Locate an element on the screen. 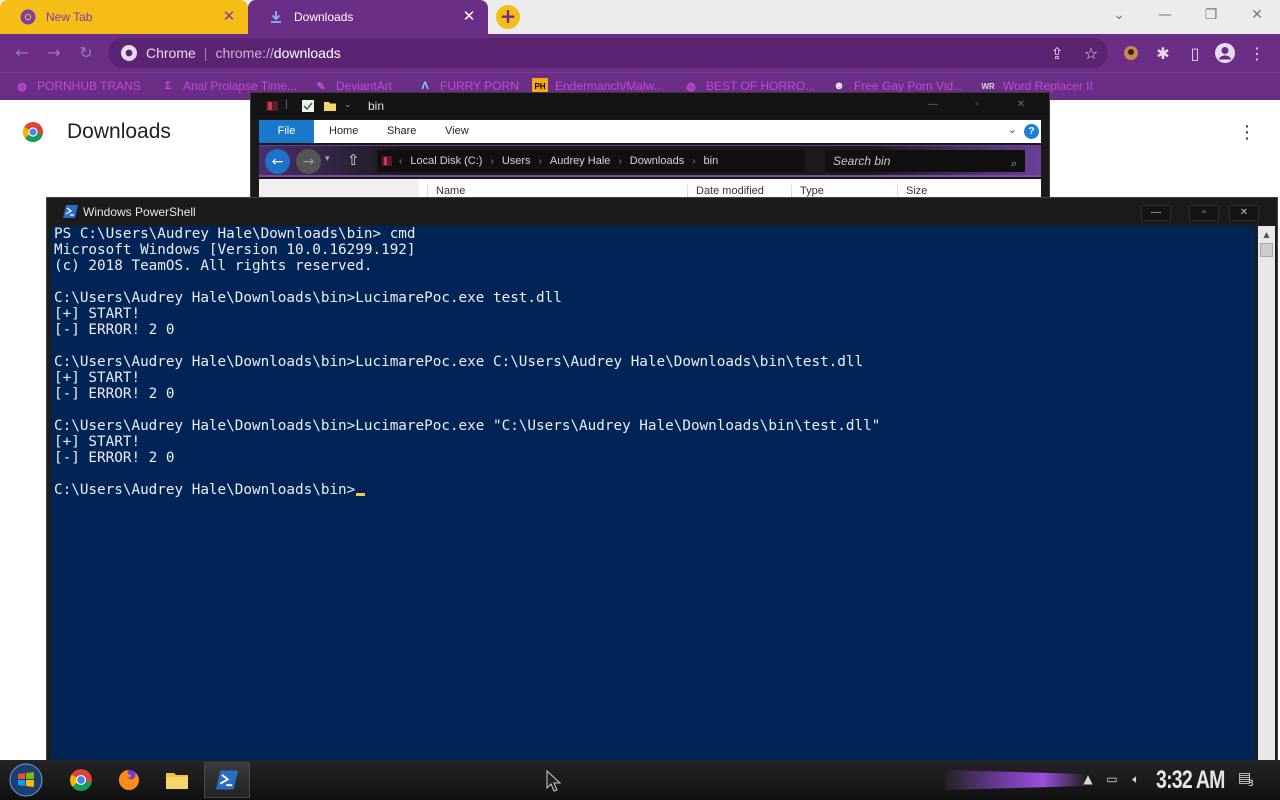 The width and height of the screenshot is (1280, 800). bookmark-item: ◍ PORNHUB TRANS is located at coordinates (77, 86).